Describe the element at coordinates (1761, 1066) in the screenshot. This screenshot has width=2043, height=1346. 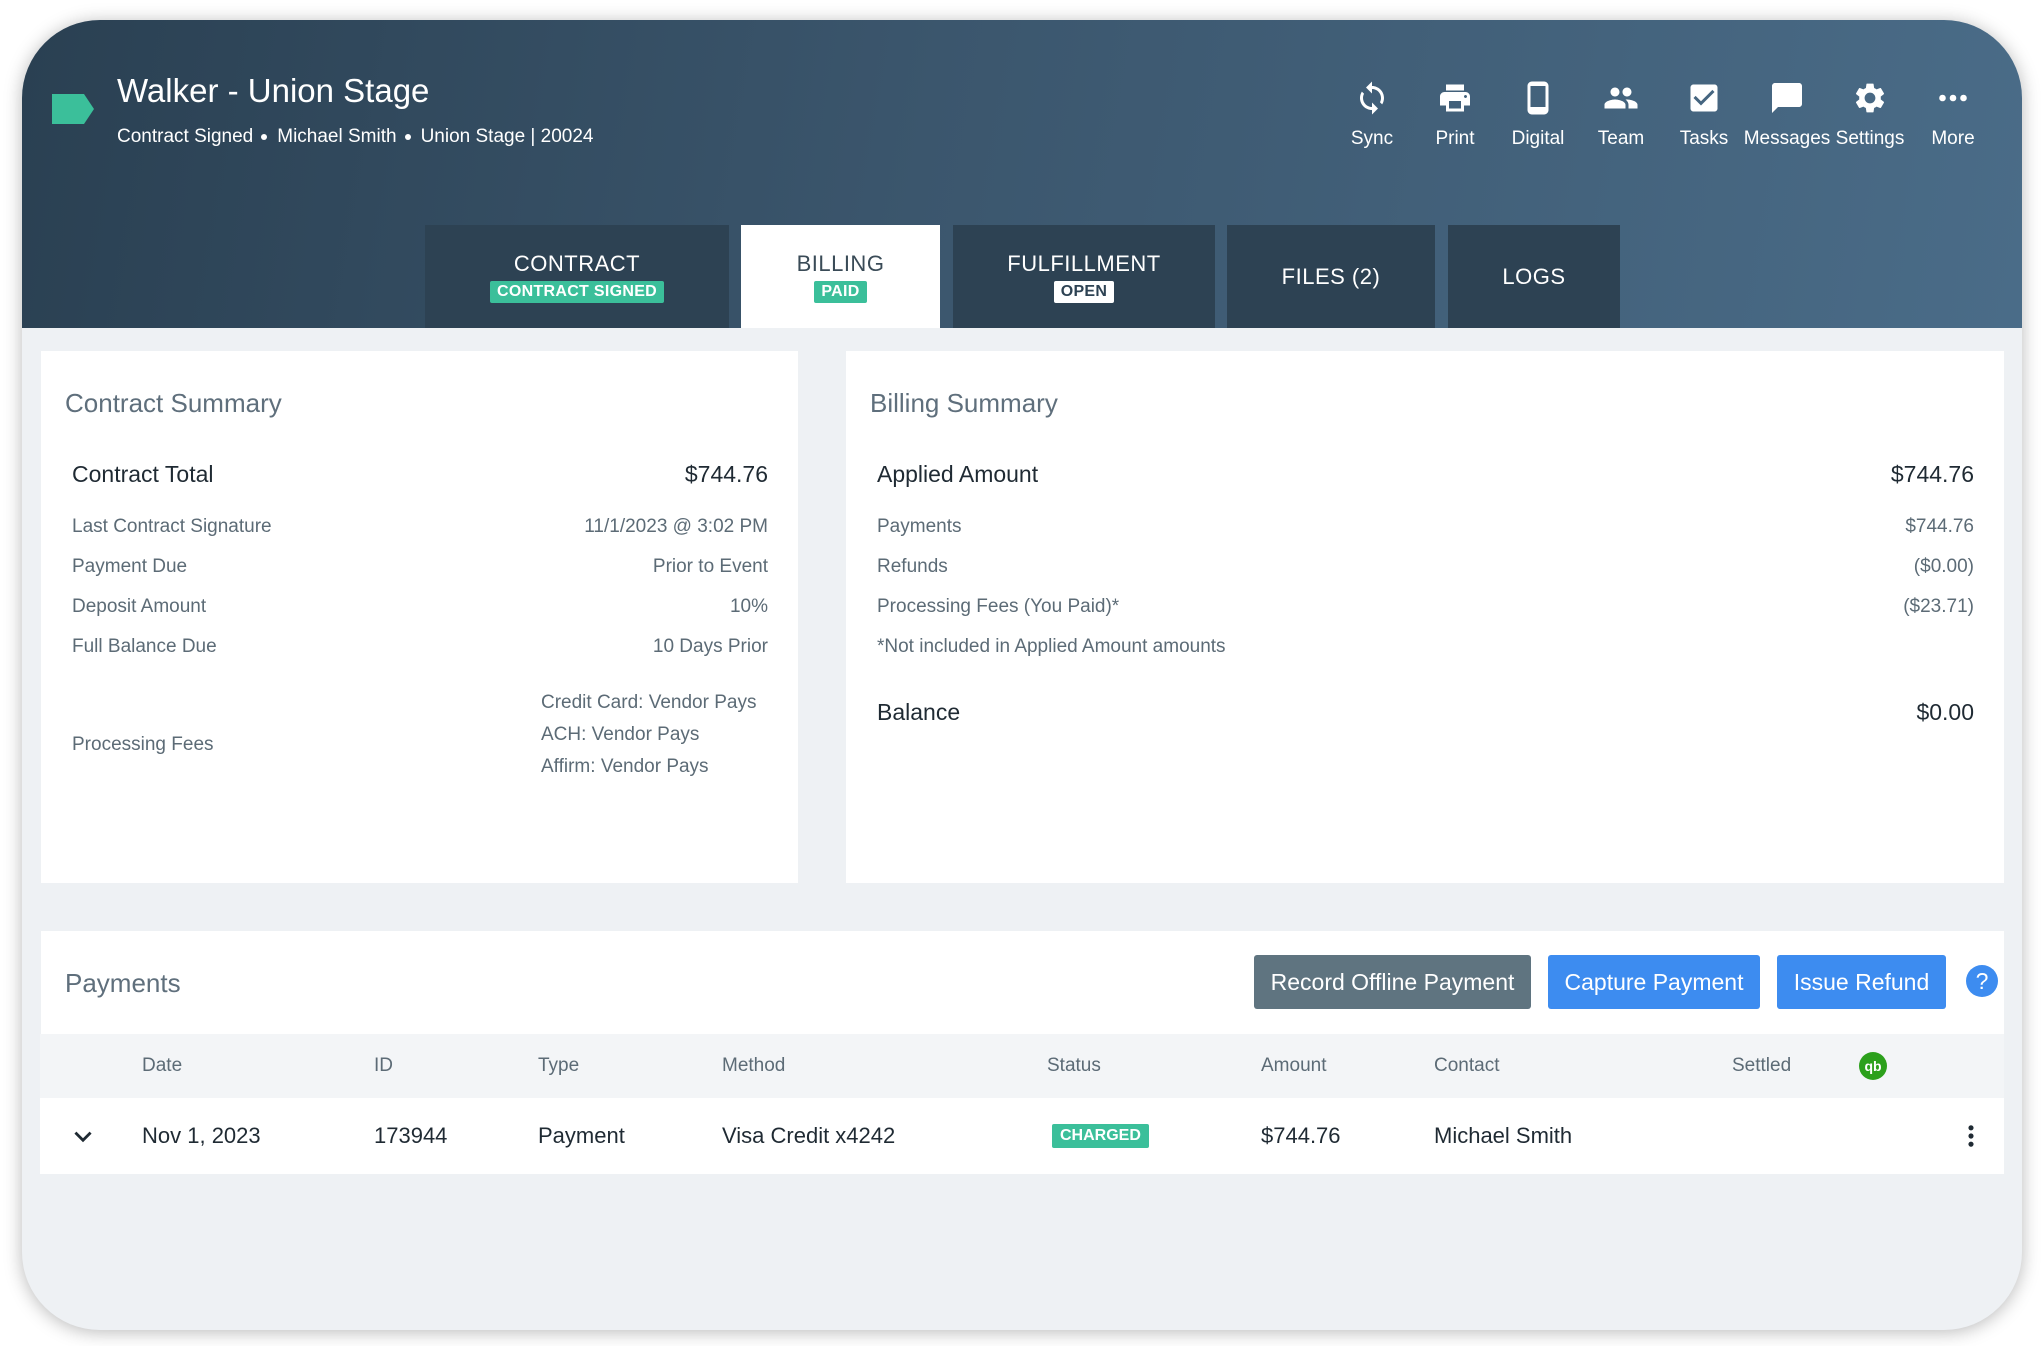
I see `column-header-settled: Settled` at that location.